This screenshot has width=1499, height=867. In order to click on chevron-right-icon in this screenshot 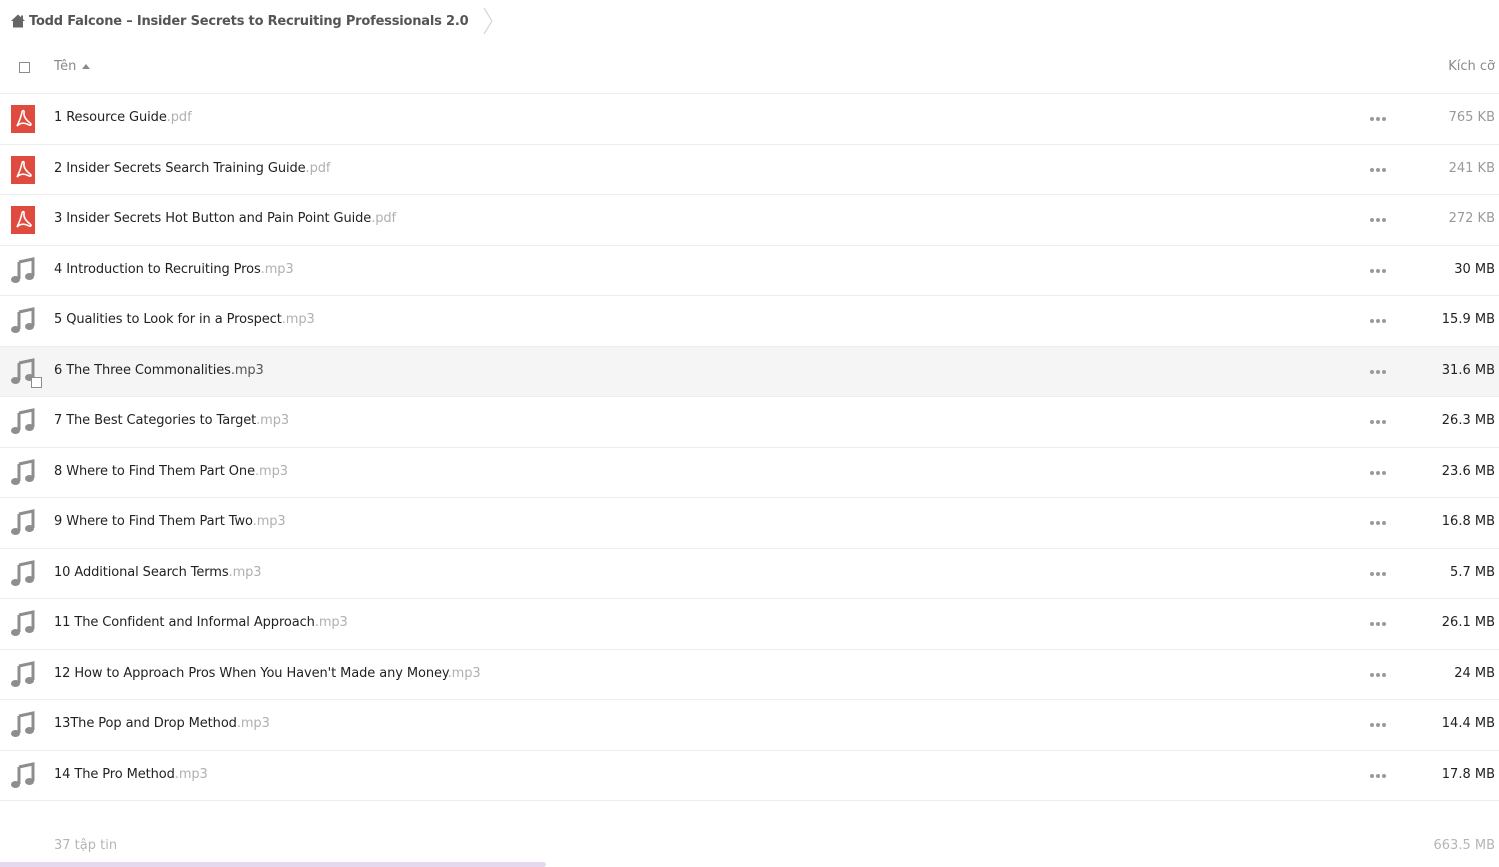, I will do `click(489, 21)`.